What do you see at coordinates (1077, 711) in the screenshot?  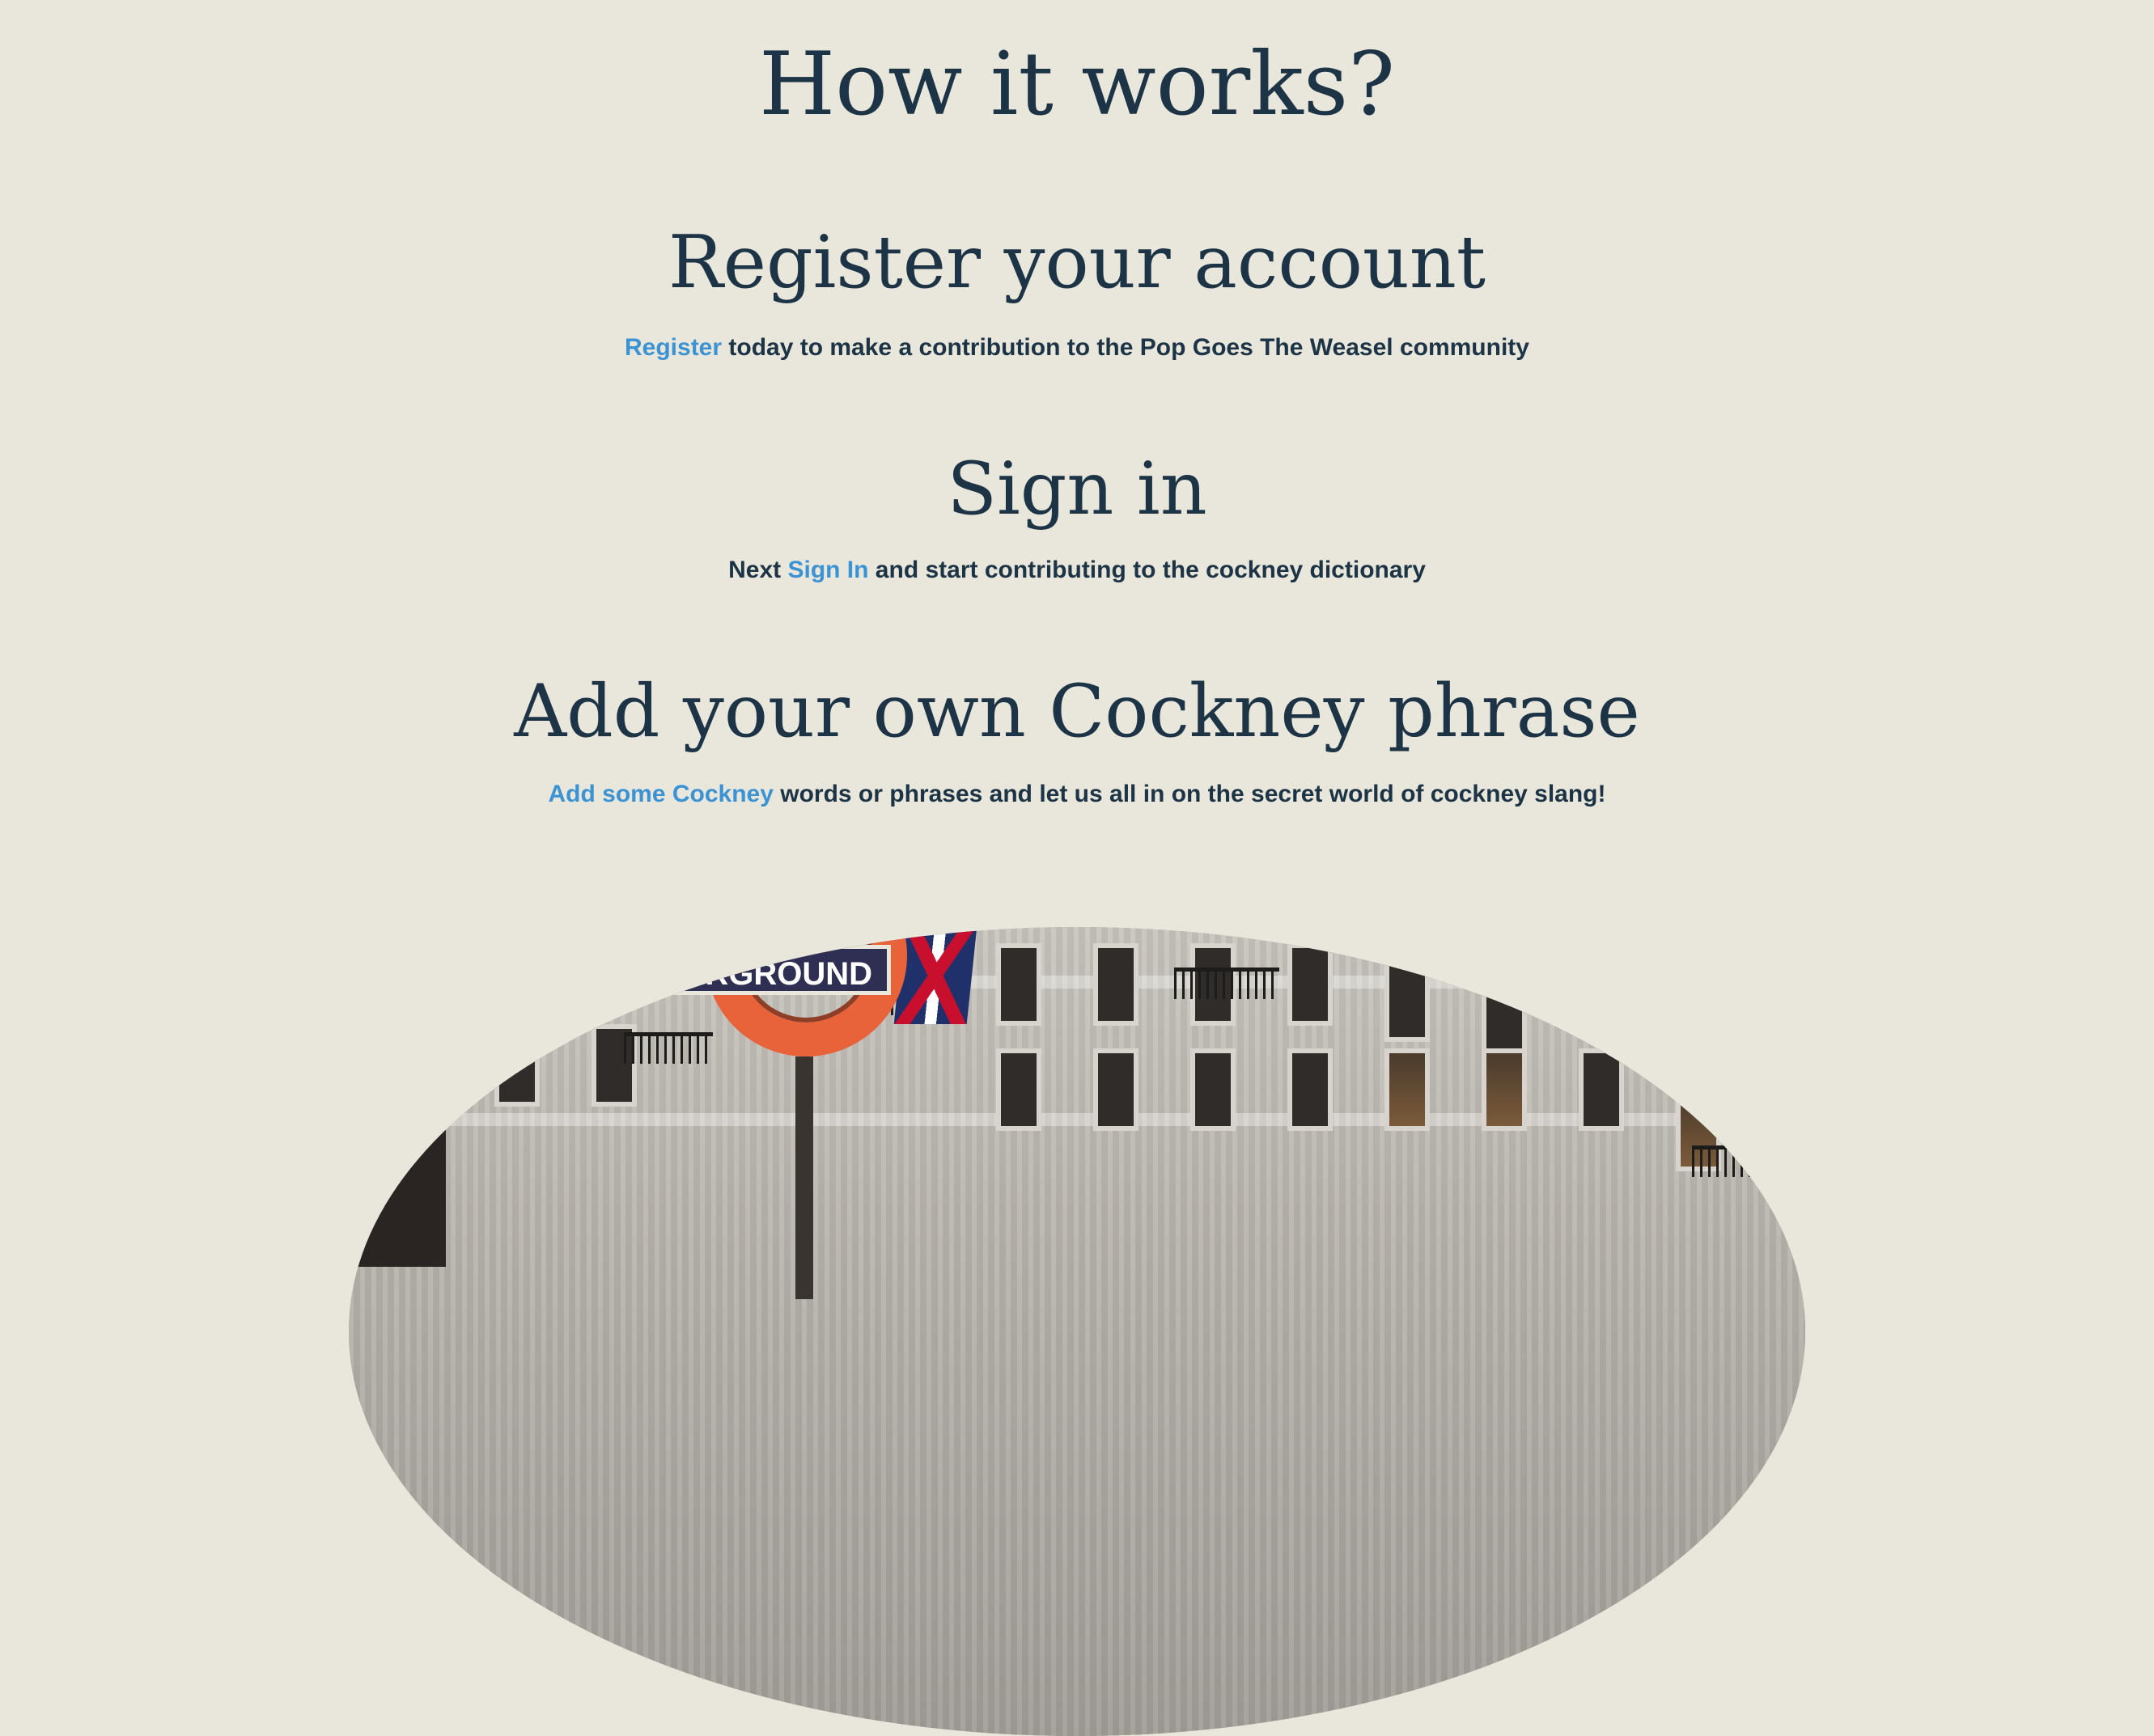 I see `add-phrase-step-title: Add your own Cockney phrase` at bounding box center [1077, 711].